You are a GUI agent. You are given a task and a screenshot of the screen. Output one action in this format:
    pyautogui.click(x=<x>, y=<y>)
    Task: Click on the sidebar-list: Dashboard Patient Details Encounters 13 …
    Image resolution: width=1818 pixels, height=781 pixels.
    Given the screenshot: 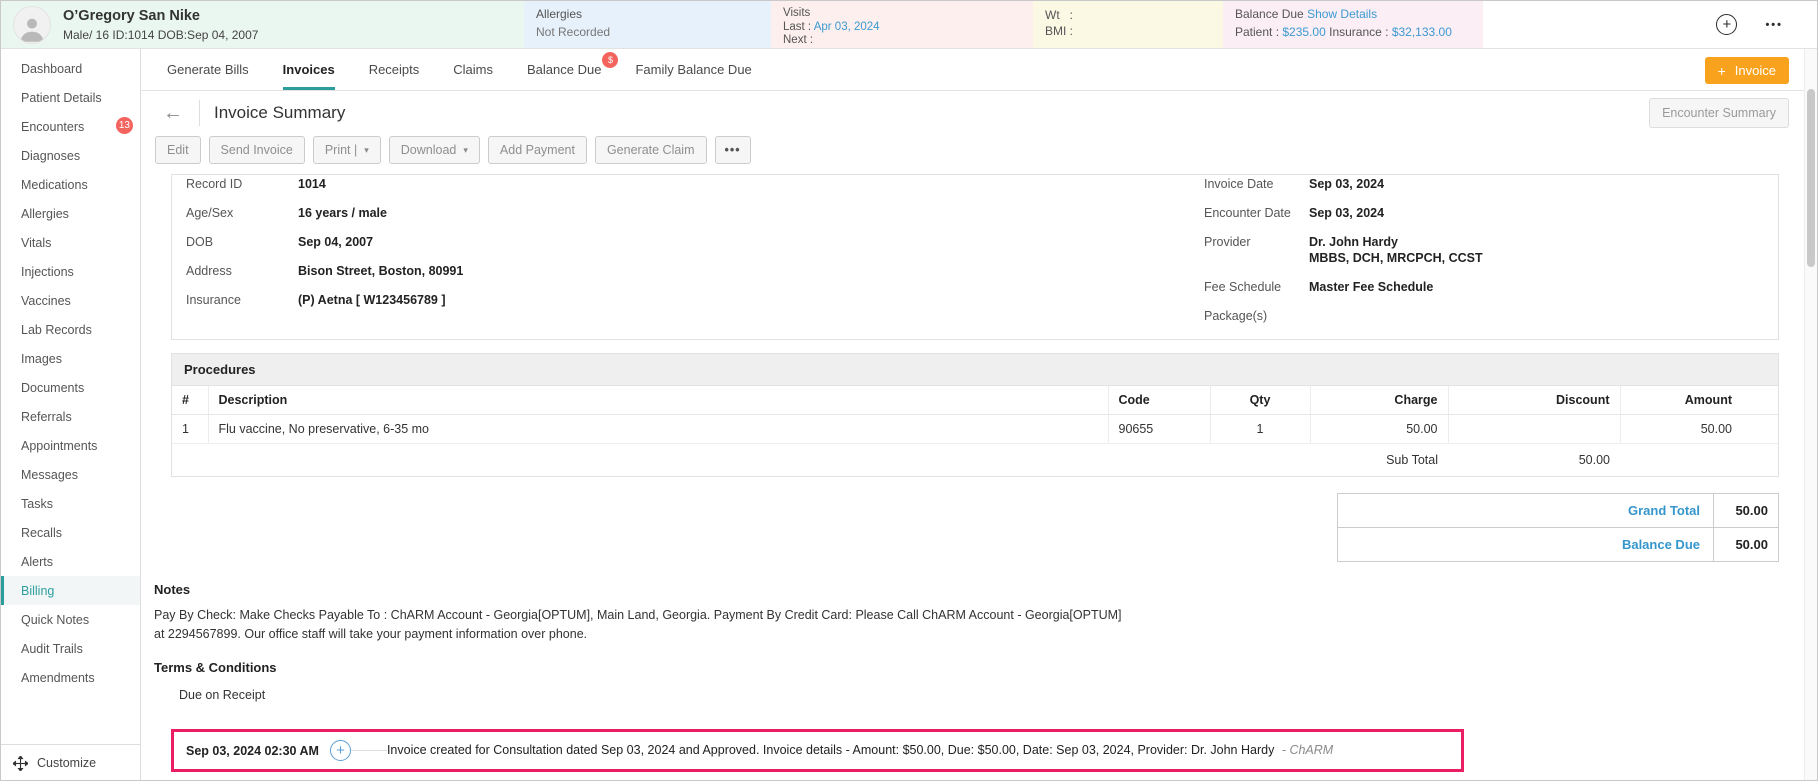 What is the action you would take?
    pyautogui.click(x=70, y=396)
    